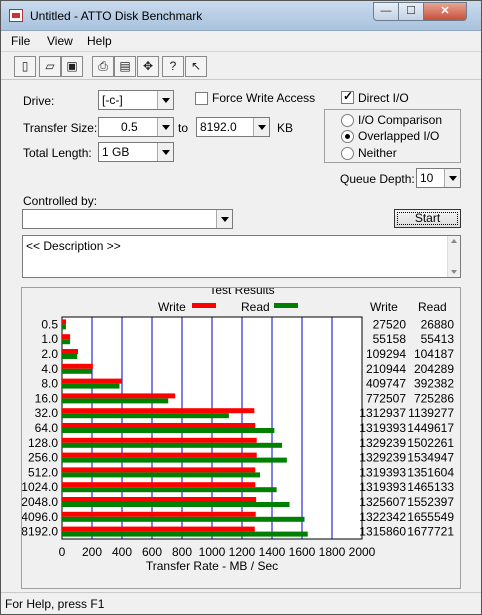  What do you see at coordinates (148, 66) in the screenshot?
I see `move-icon: ✥` at bounding box center [148, 66].